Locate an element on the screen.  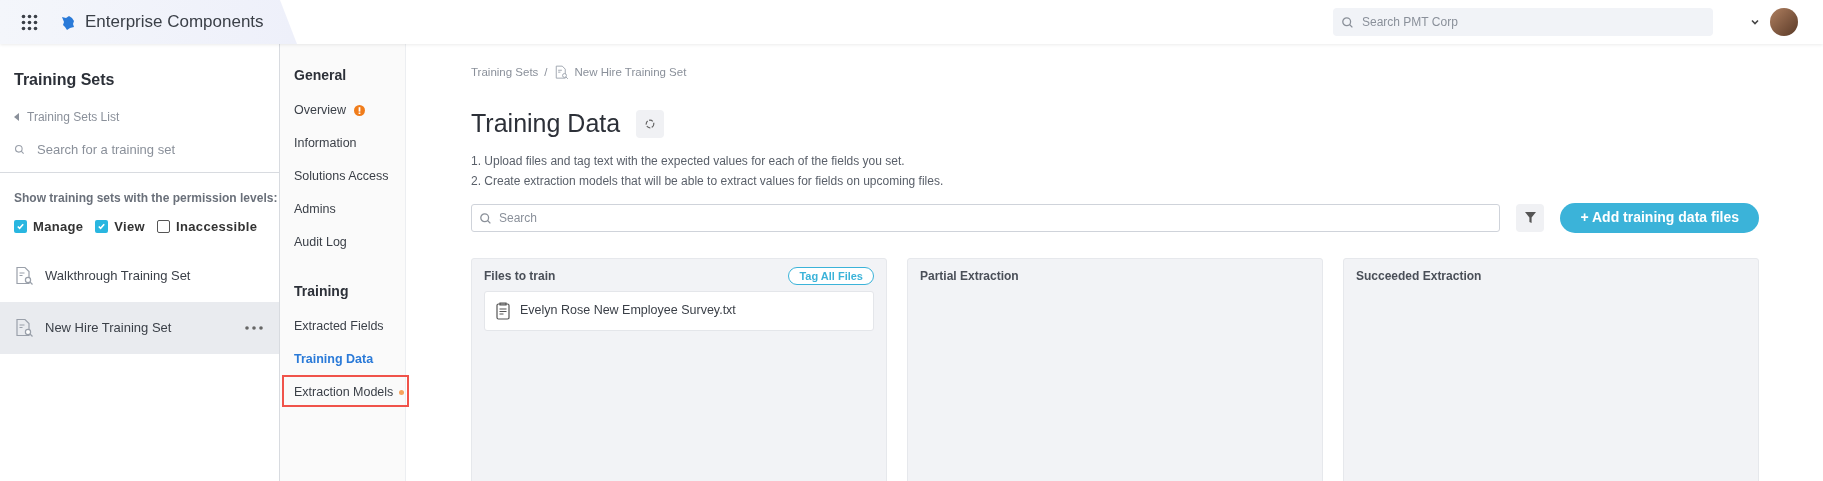
filter-button is located at coordinates (1530, 217).